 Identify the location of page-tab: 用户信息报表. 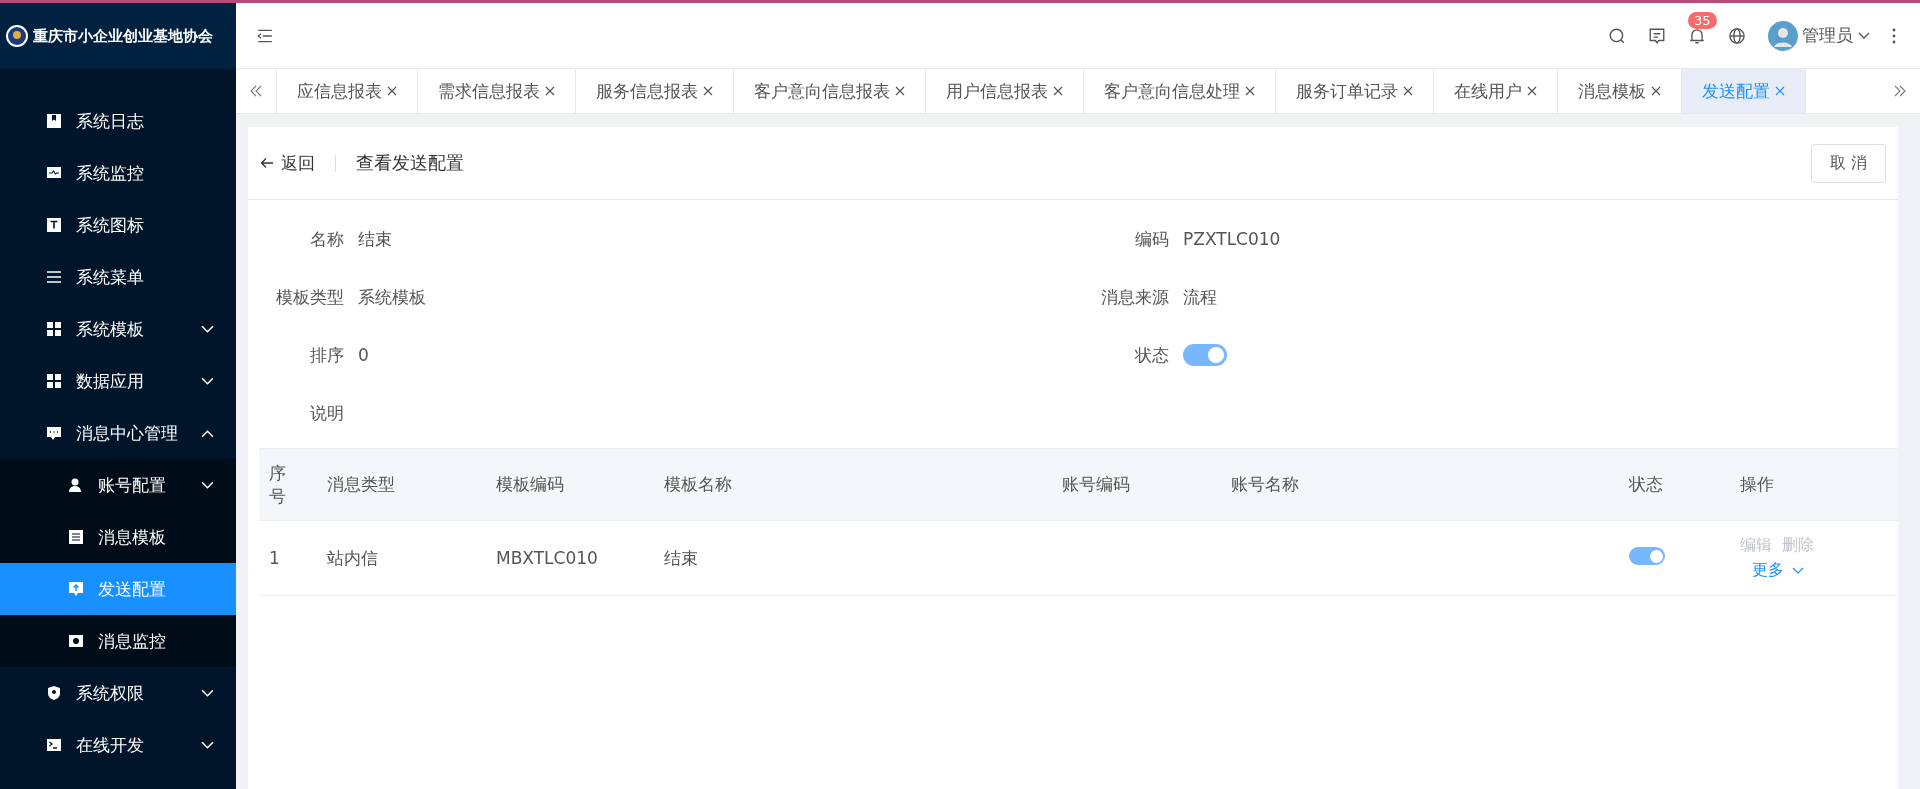
(1005, 91).